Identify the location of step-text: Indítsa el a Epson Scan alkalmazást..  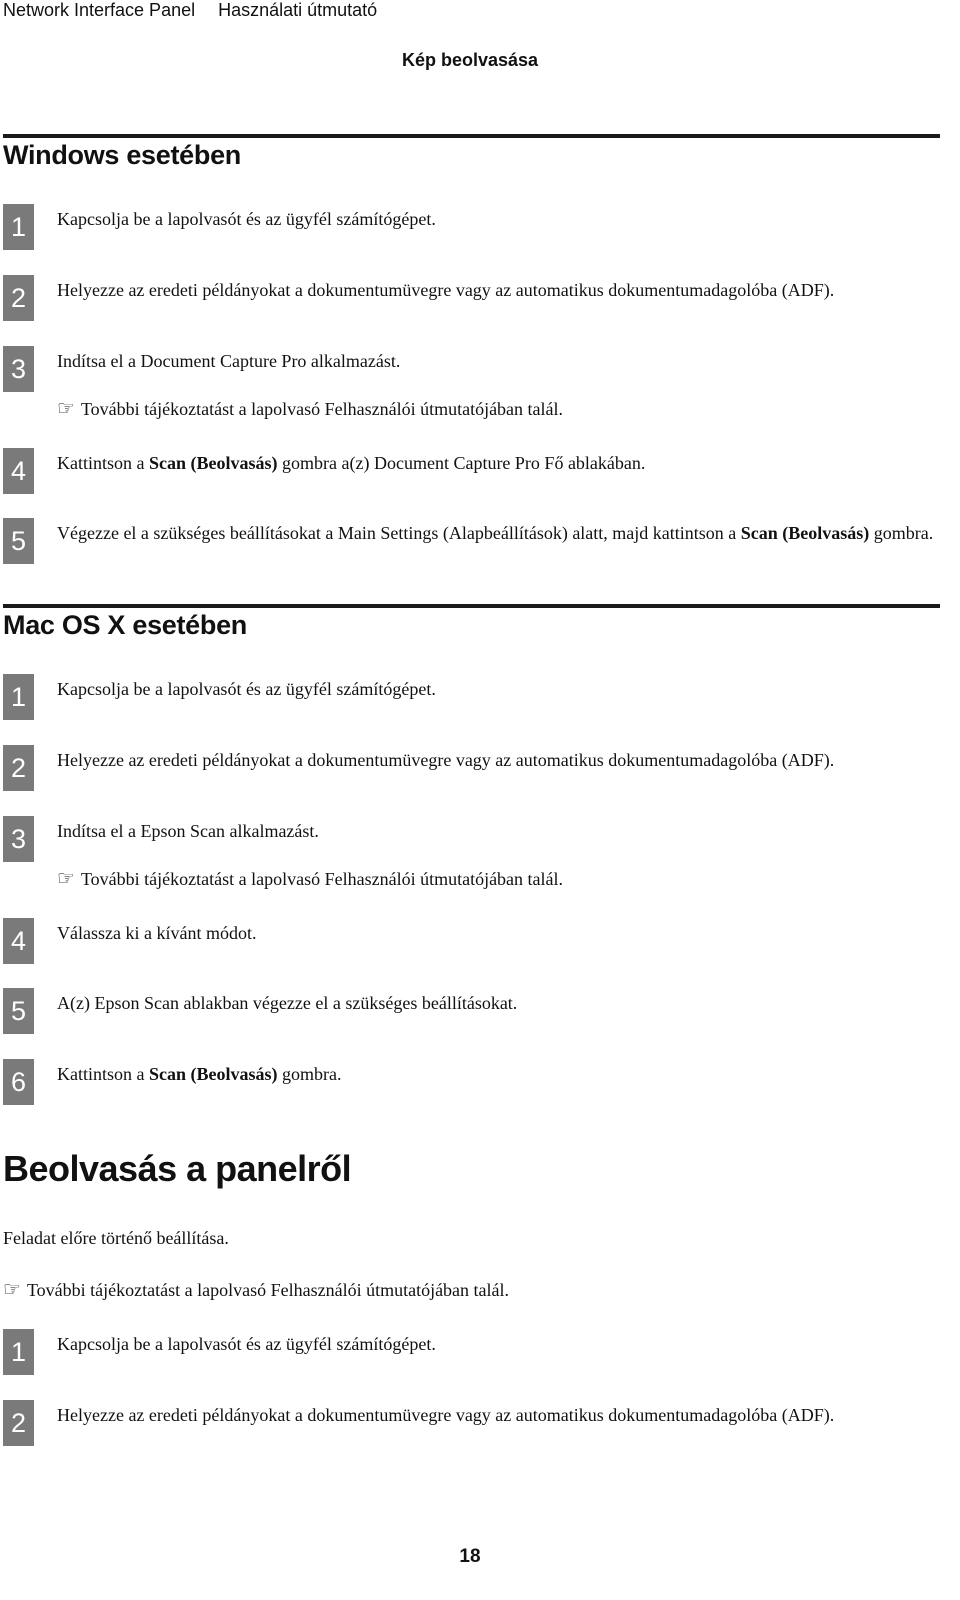
(188, 831).